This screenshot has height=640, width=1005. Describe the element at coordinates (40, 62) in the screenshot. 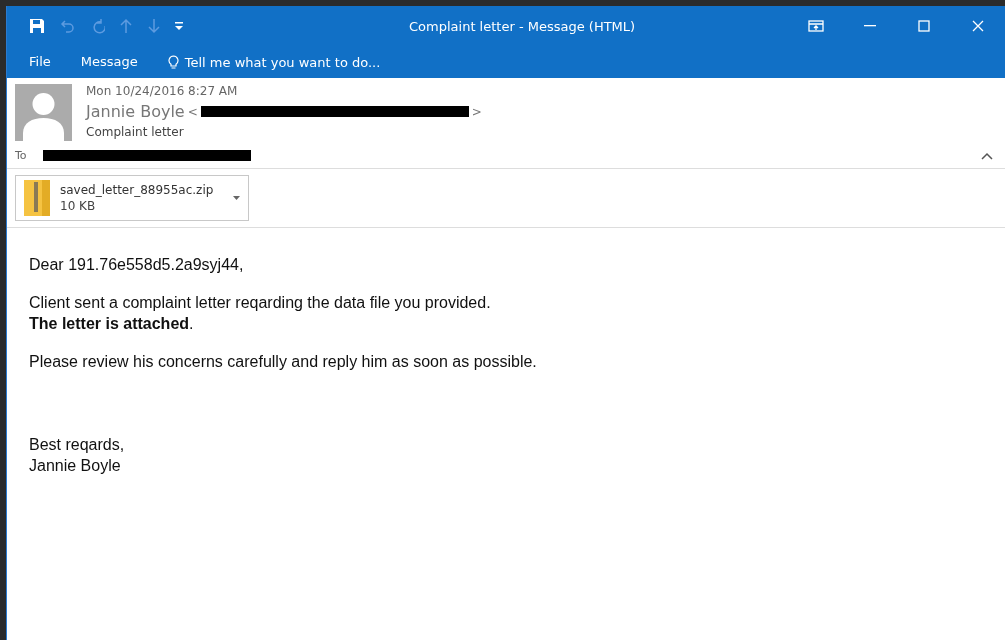

I see `ribbon-tab: File` at that location.